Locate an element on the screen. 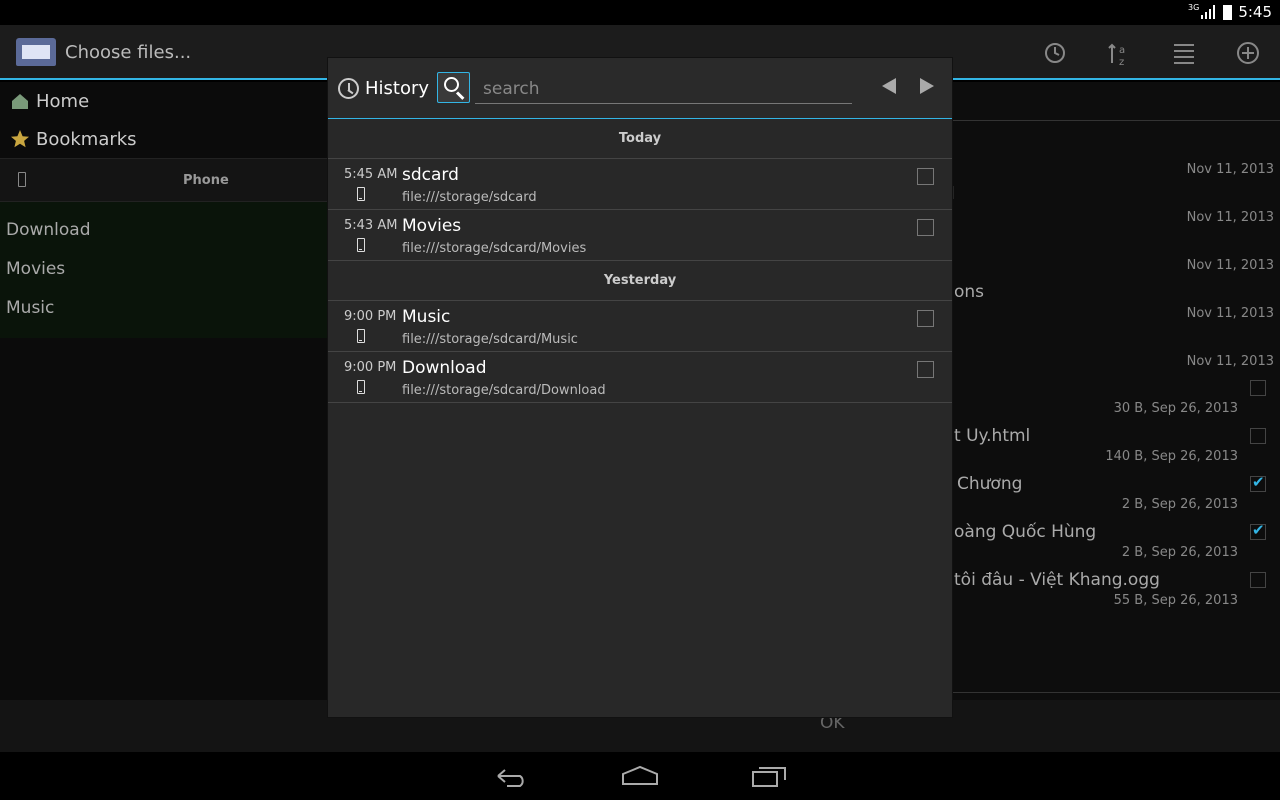  item-path: file:///storage/sdcard/Movies is located at coordinates (494, 248).